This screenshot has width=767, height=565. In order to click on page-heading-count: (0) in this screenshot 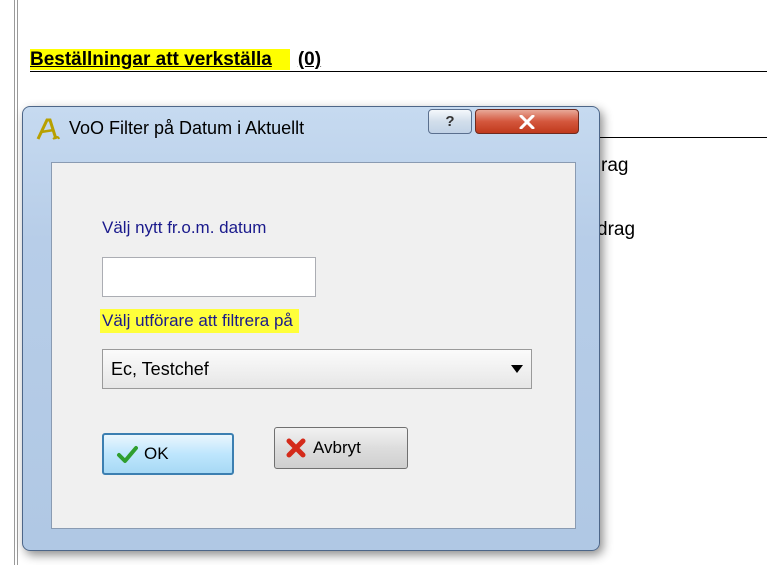, I will do `click(309, 59)`.